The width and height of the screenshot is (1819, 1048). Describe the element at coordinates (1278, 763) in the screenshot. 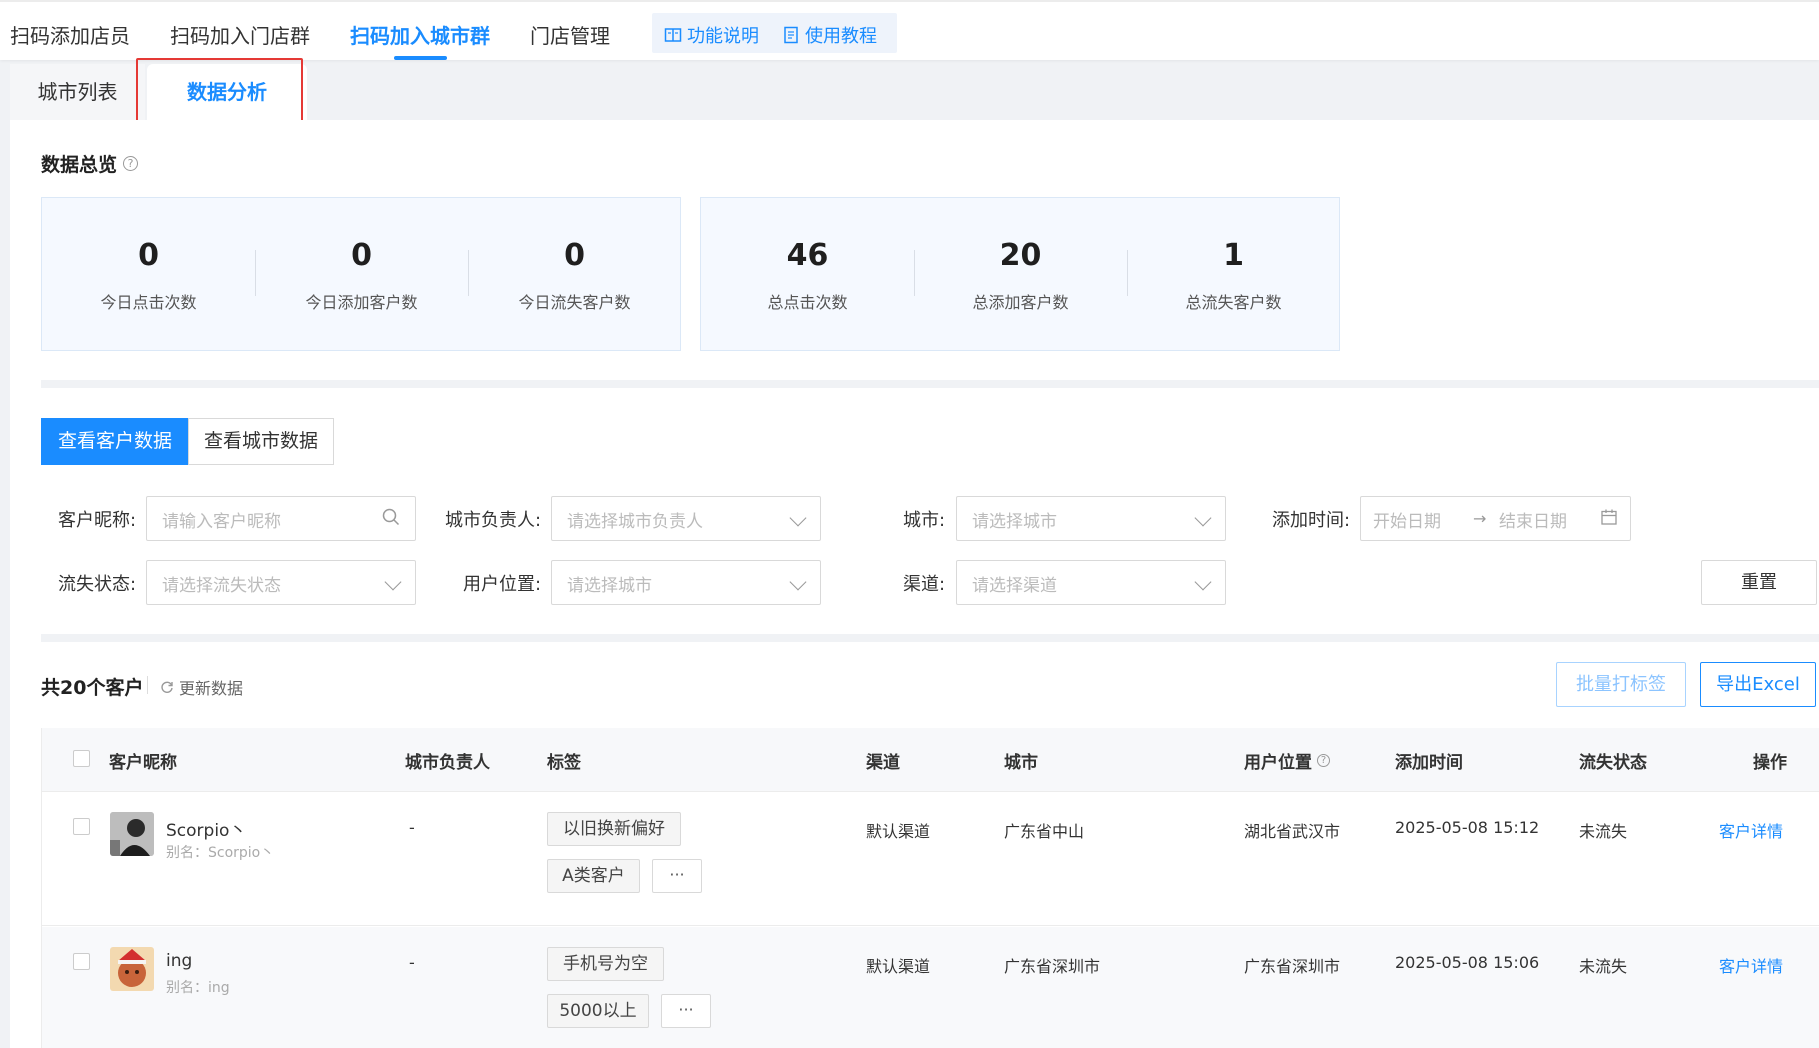

I see `col-location-label: 用户位置` at that location.